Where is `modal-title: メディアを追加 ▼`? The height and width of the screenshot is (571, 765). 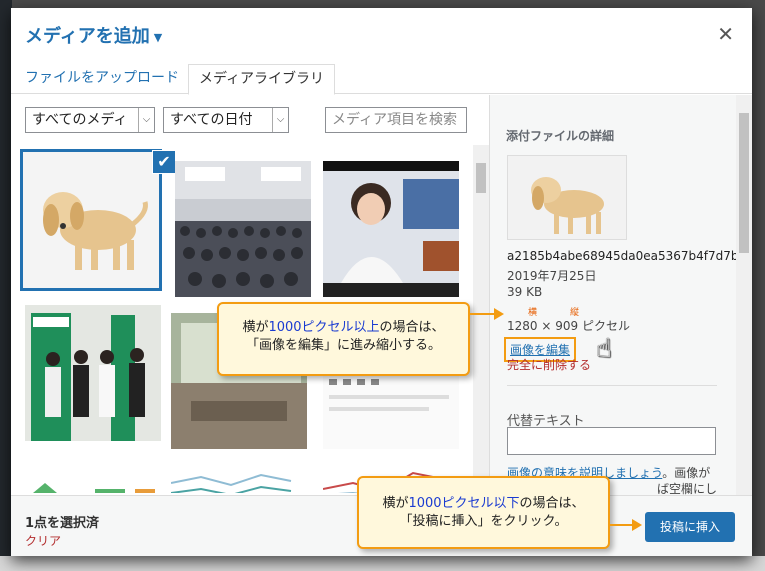 modal-title: メディアを追加 ▼ is located at coordinates (93, 35).